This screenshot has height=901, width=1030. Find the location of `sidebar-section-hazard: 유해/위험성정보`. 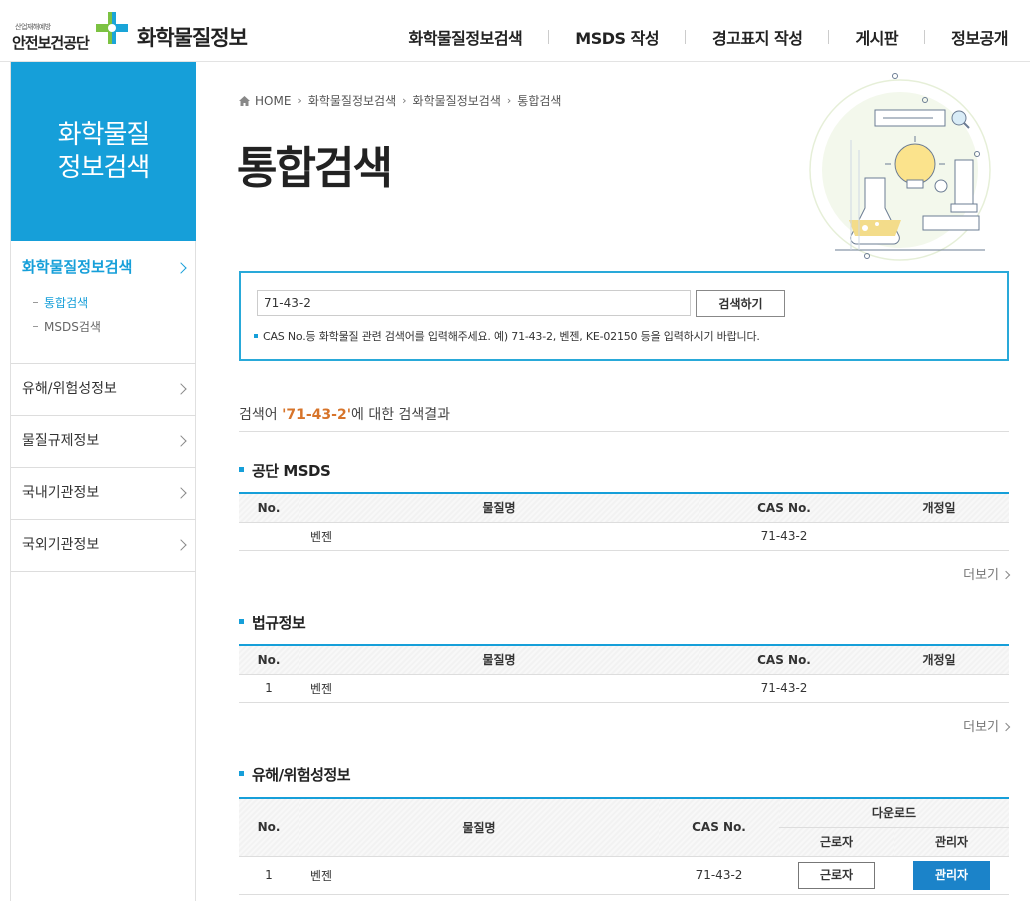

sidebar-section-hazard: 유해/위험성정보 is located at coordinates (103, 390).